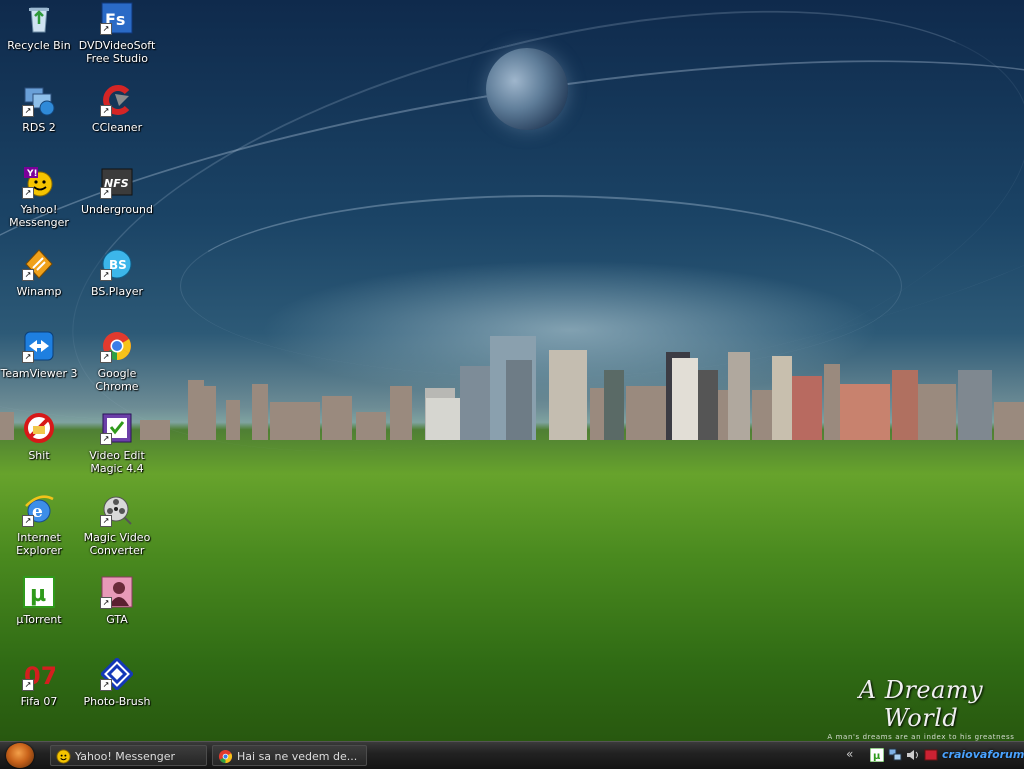  What do you see at coordinates (117, 209) in the screenshot?
I see `icon-label: Underground` at bounding box center [117, 209].